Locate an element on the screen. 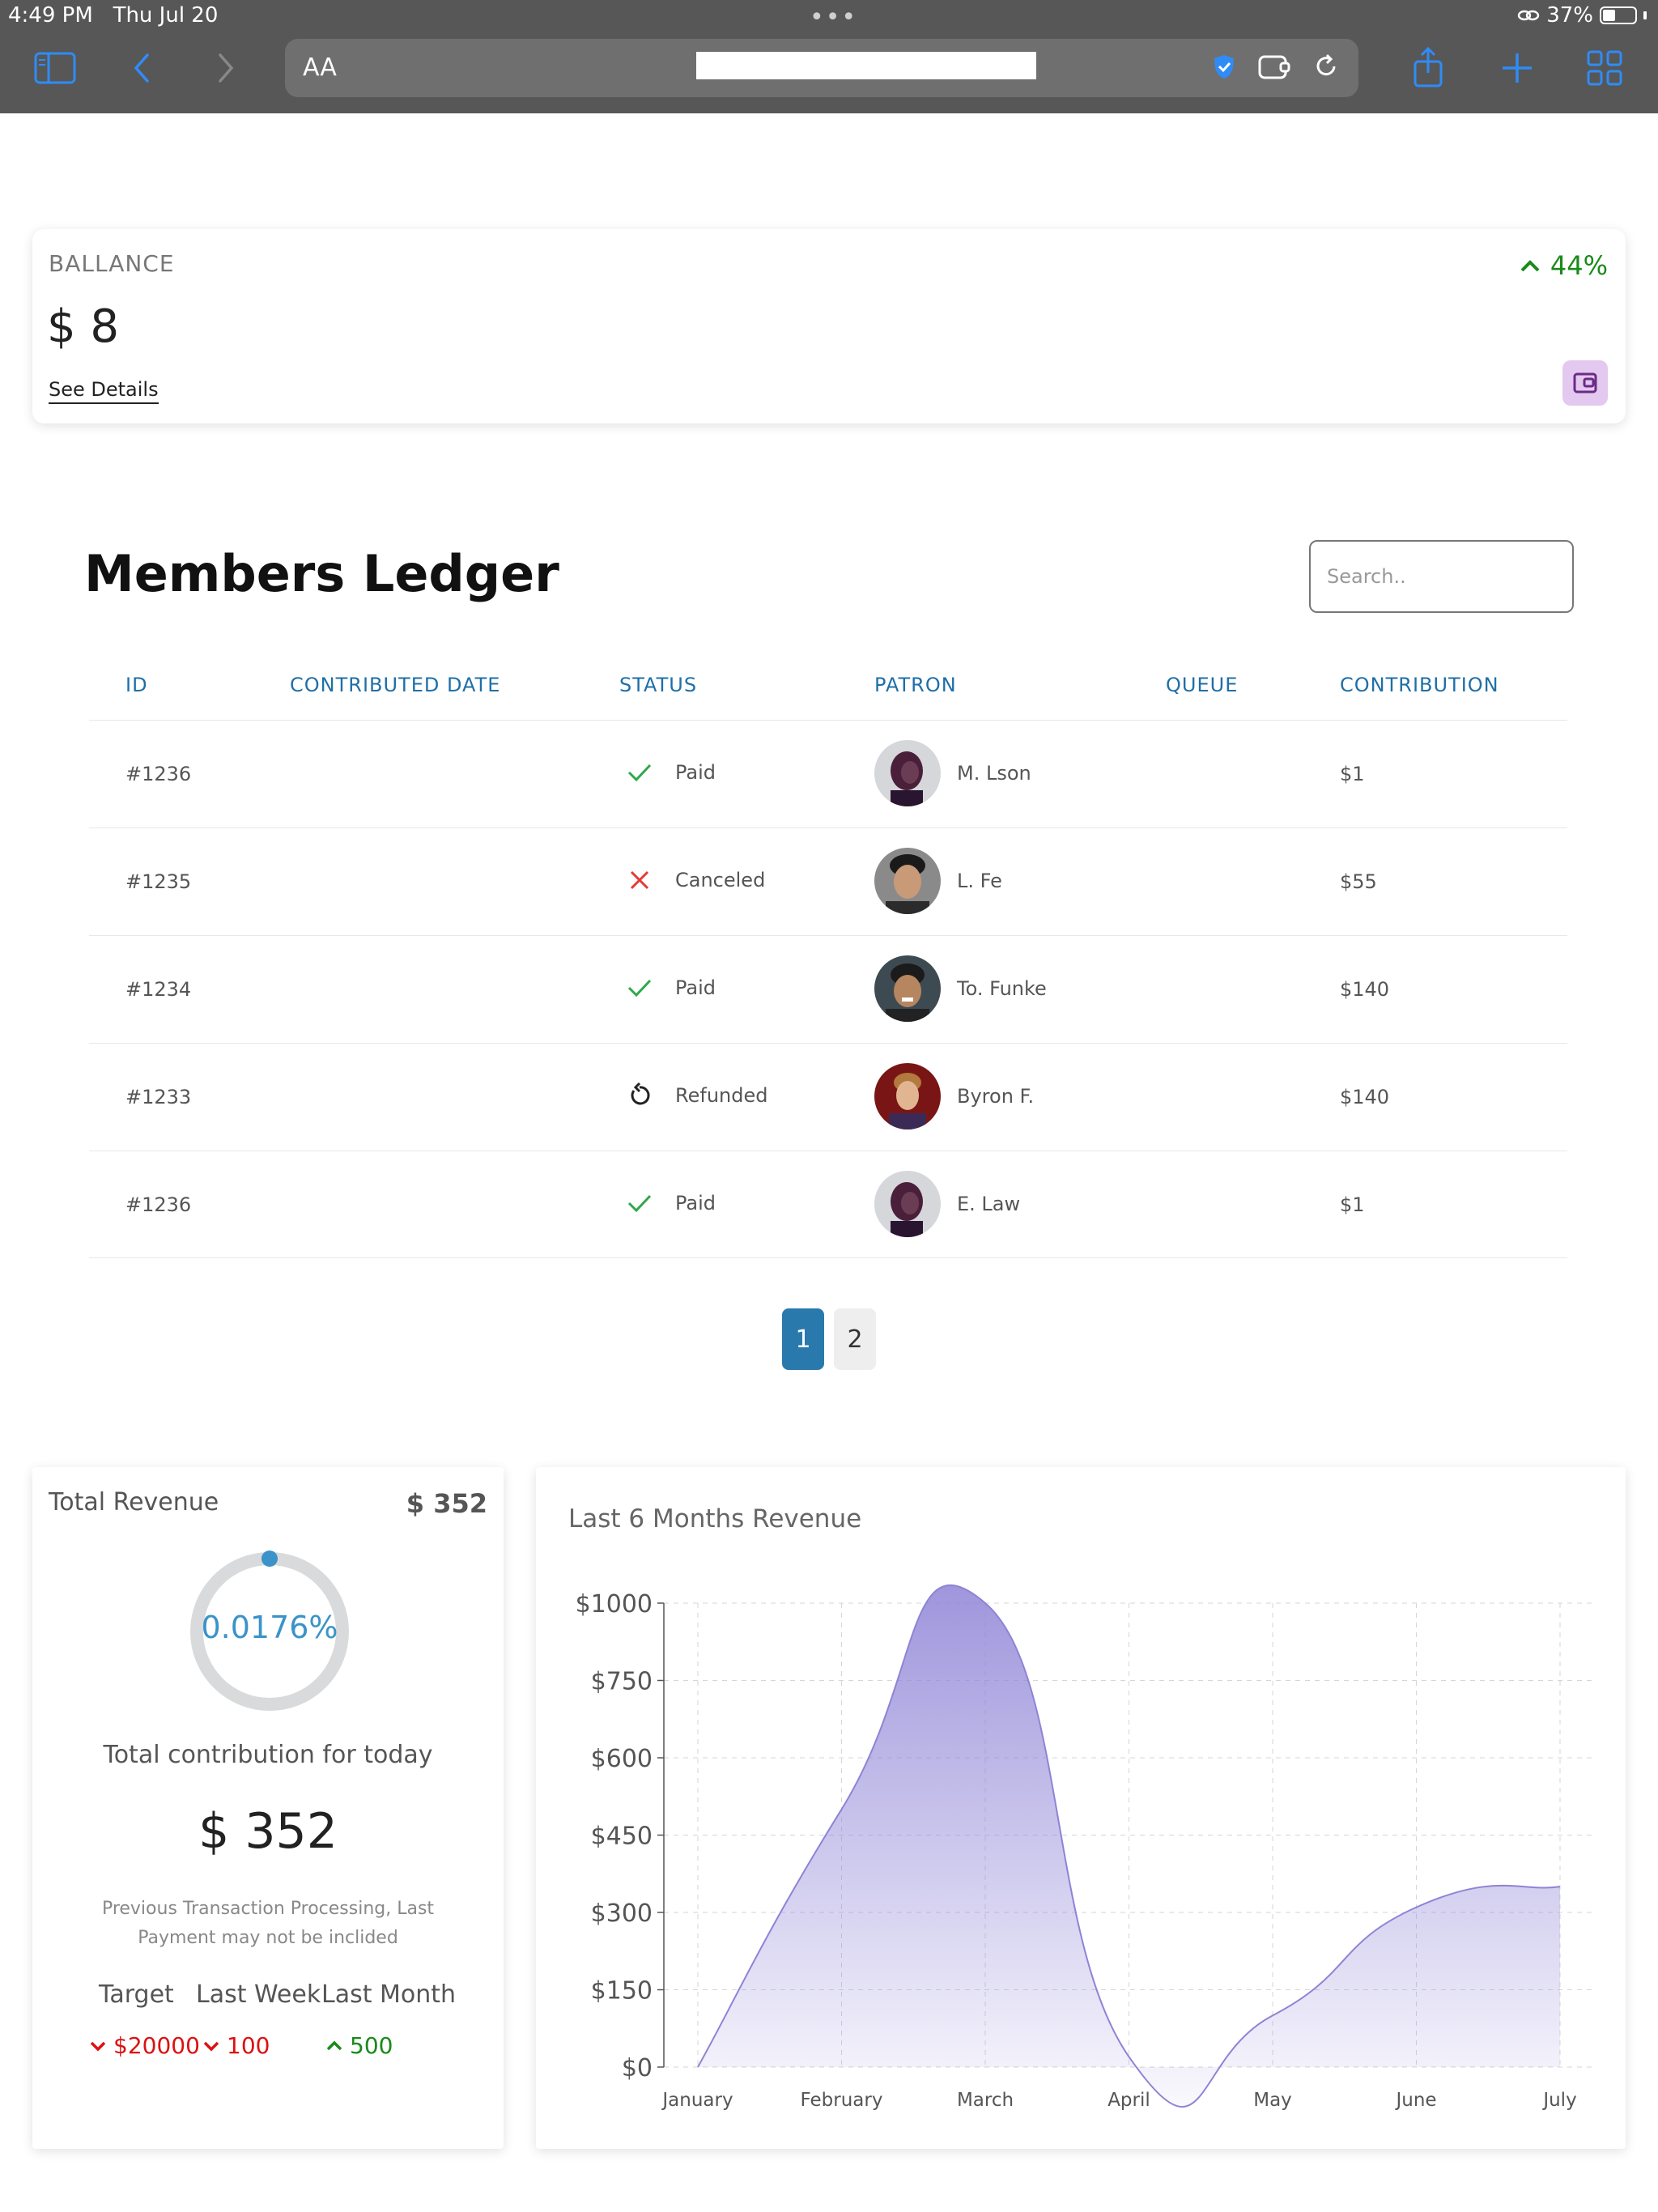 This screenshot has width=1658, height=2212. y-tick-label: $300 is located at coordinates (622, 1914).